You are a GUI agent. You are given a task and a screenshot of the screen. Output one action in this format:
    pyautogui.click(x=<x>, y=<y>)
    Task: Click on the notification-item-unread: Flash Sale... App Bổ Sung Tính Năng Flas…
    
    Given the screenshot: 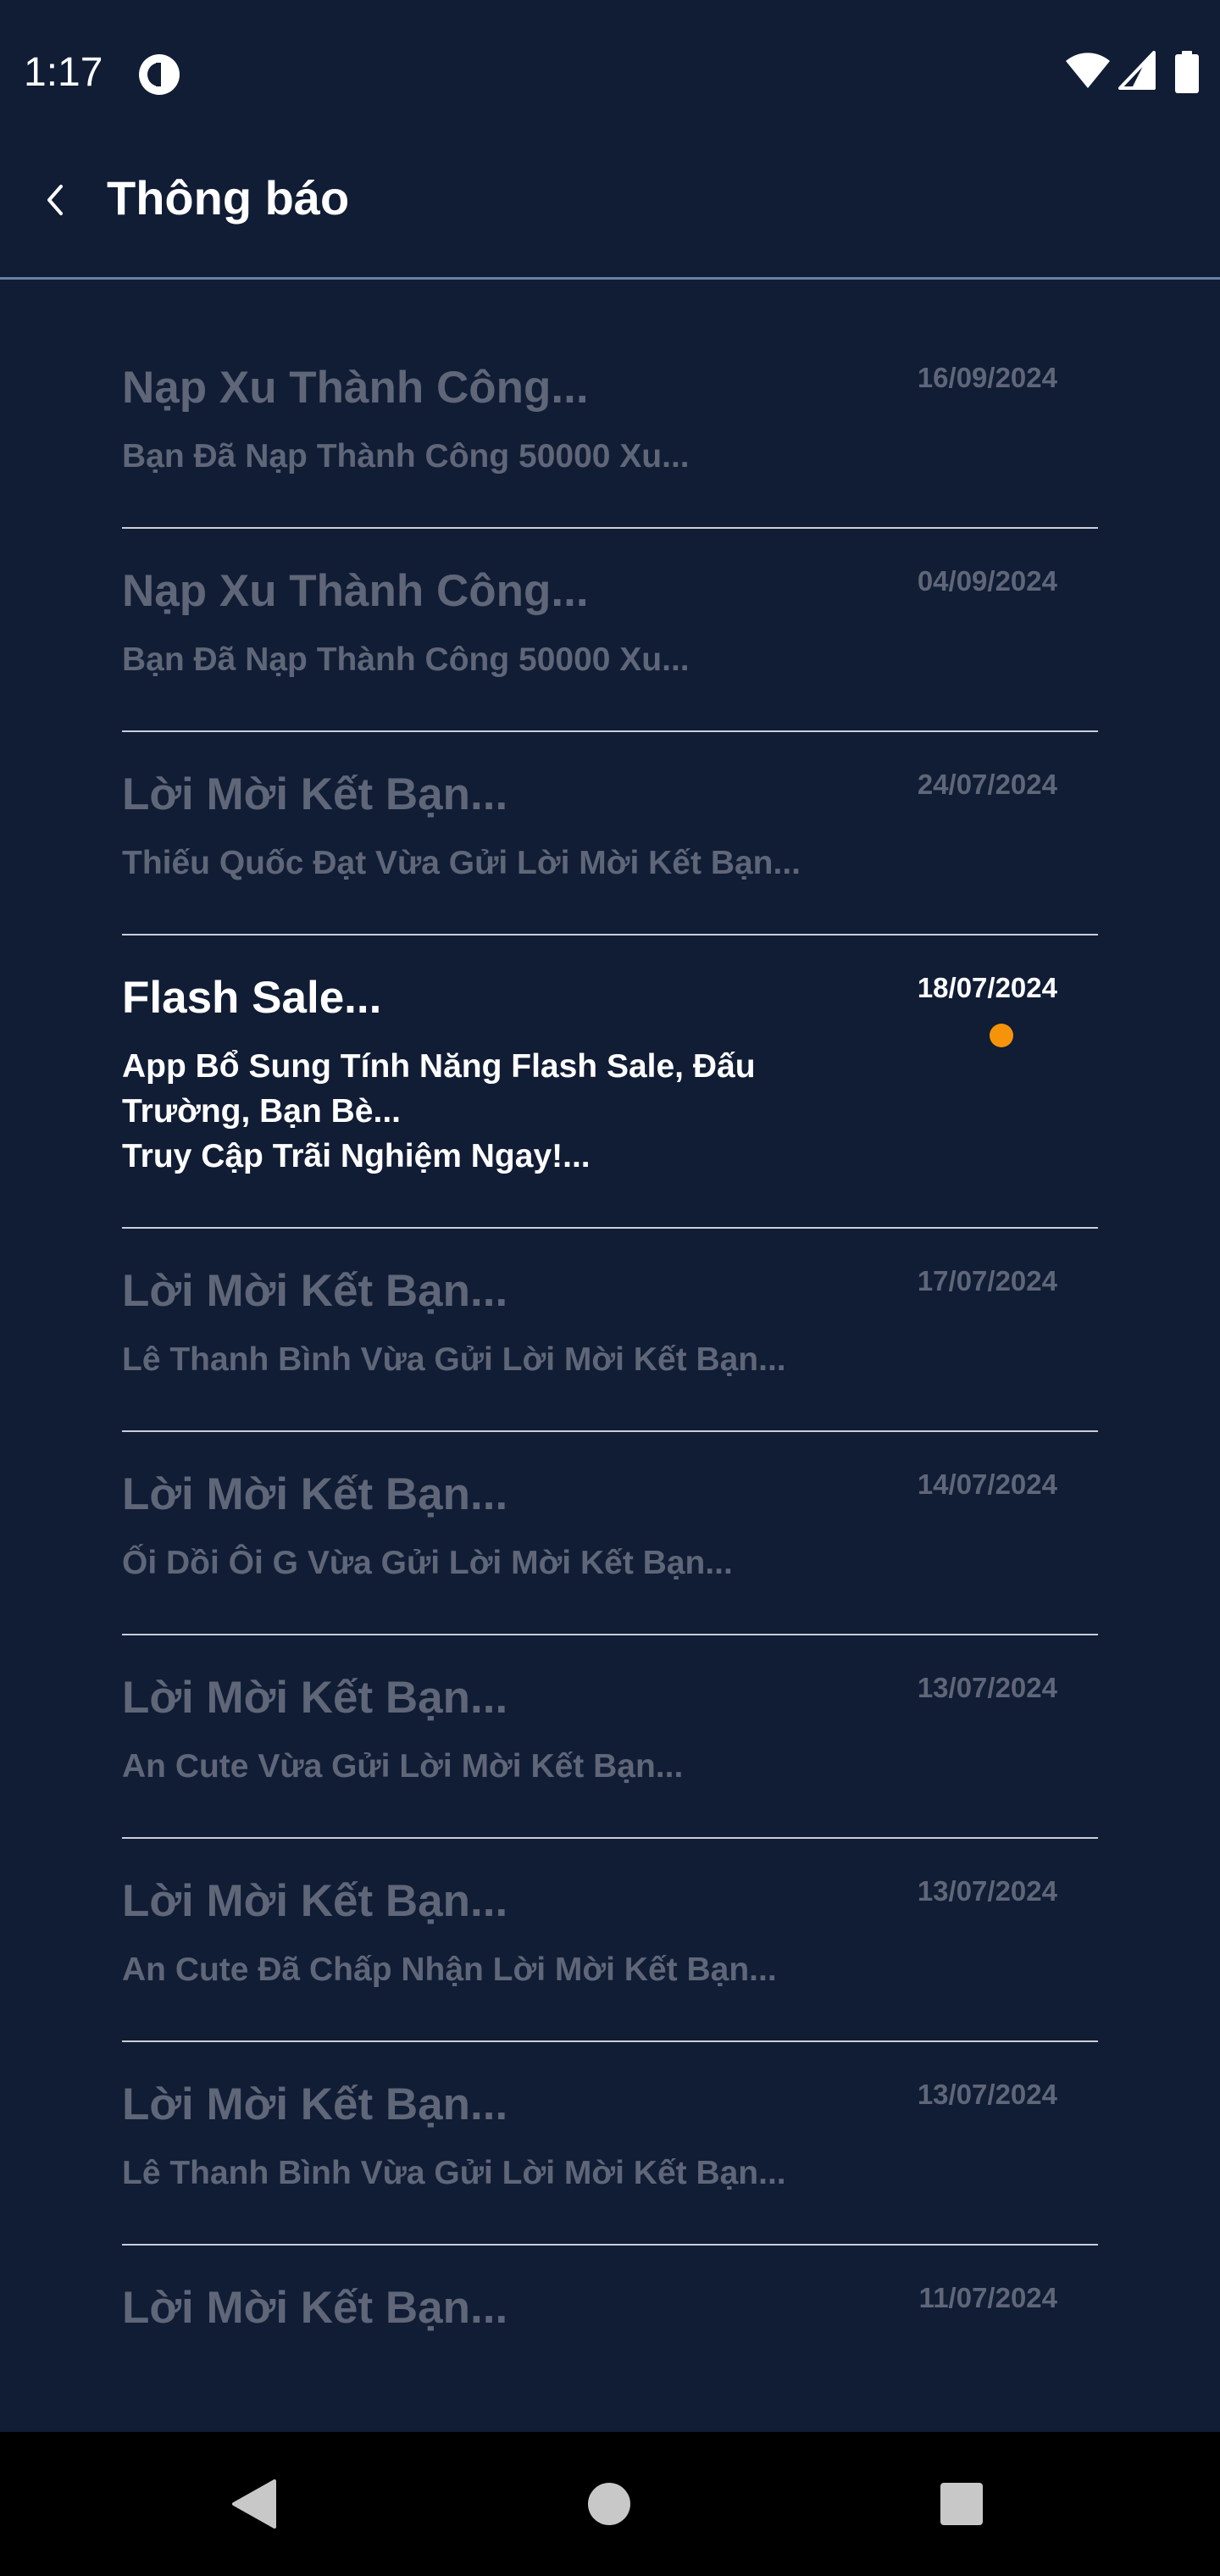 What is the action you would take?
    pyautogui.click(x=610, y=1082)
    